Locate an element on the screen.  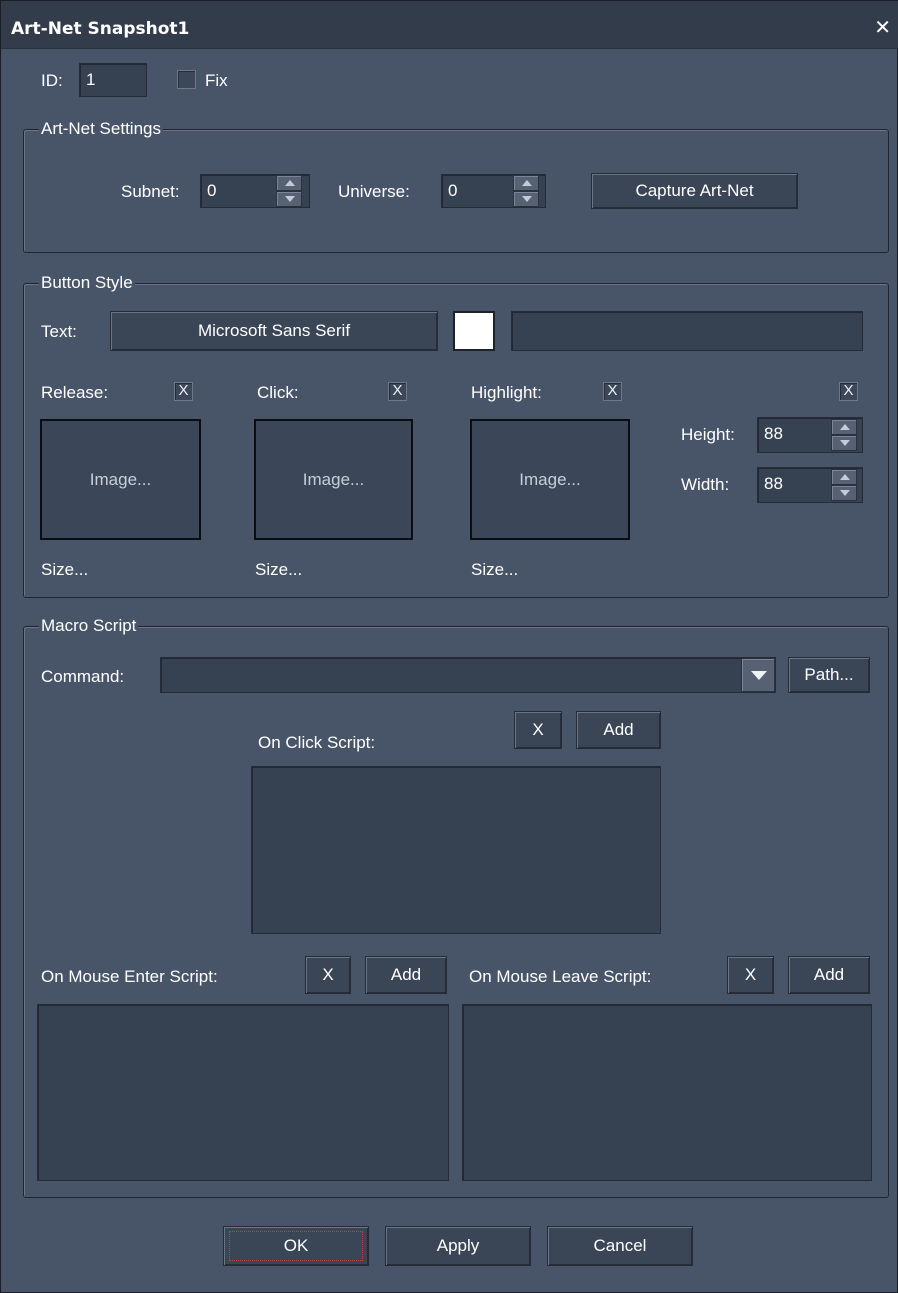
button-text-field is located at coordinates (687, 331).